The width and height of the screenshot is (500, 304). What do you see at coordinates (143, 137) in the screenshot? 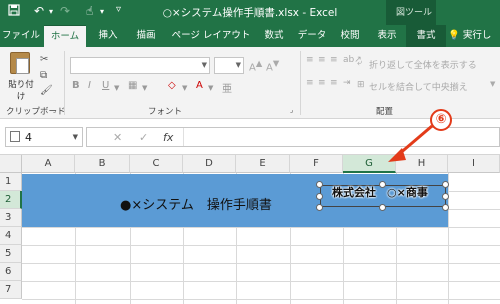
I see `enter-icon: ✓` at bounding box center [143, 137].